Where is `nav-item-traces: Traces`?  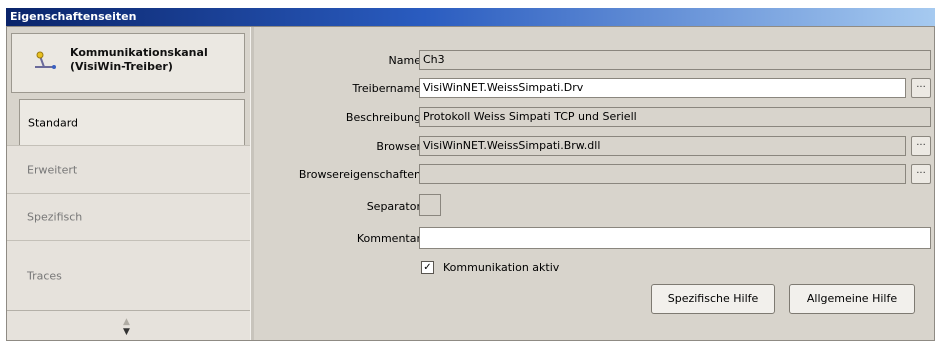 nav-item-traces: Traces is located at coordinates (128, 276).